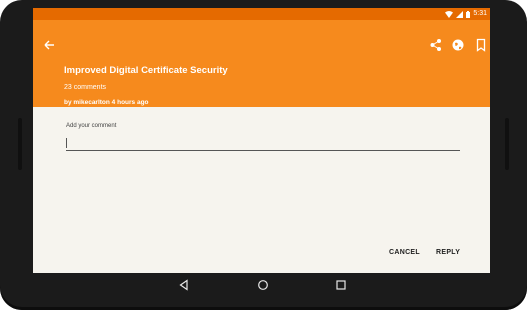 Image resolution: width=527 pixels, height=310 pixels. Describe the element at coordinates (106, 102) in the screenshot. I see `post-byline: by mikecarlton 4 hours ago` at that location.